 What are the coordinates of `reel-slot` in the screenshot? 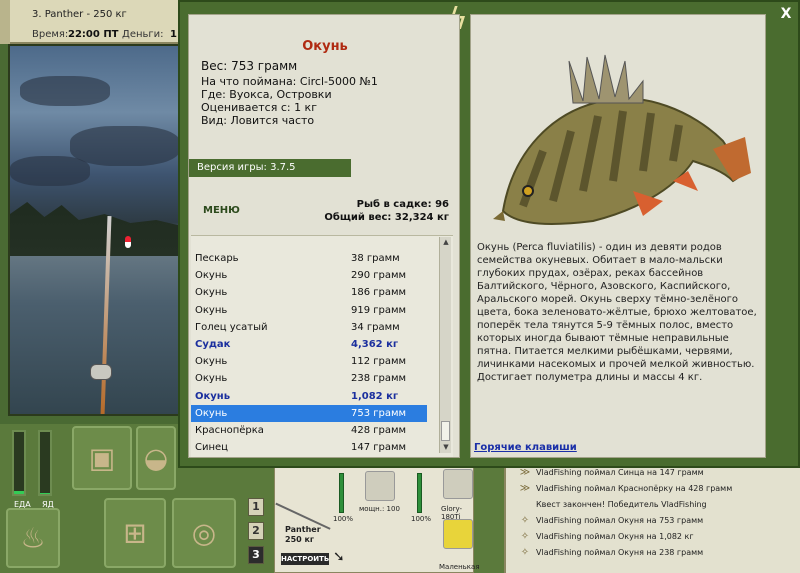 It's located at (380, 486).